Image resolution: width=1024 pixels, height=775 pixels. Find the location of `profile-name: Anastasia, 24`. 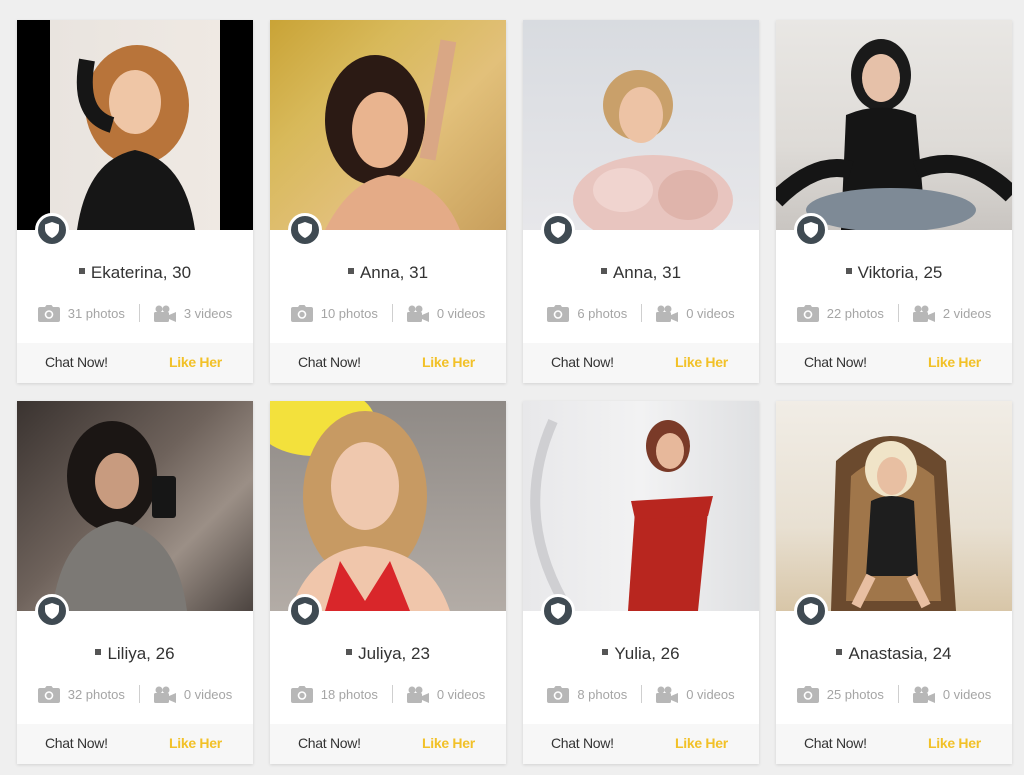

profile-name: Anastasia, 24 is located at coordinates (894, 654).